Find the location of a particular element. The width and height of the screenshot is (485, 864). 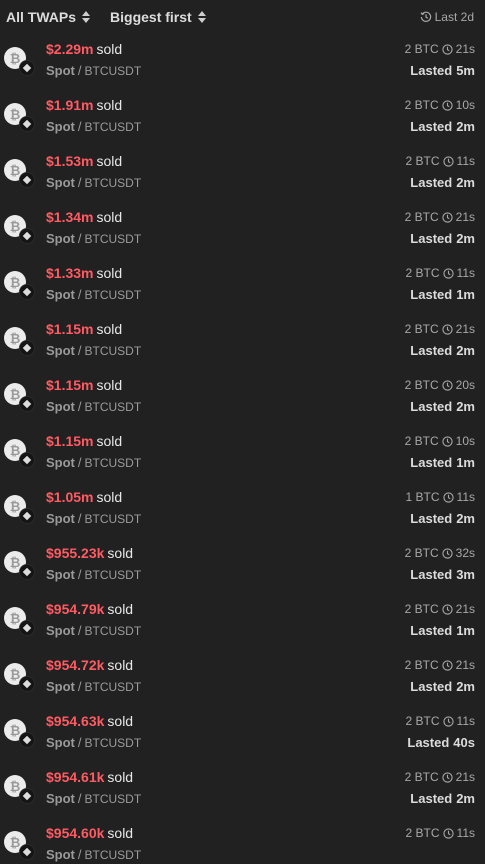

trading-pair: BTCUSDT is located at coordinates (113, 183).